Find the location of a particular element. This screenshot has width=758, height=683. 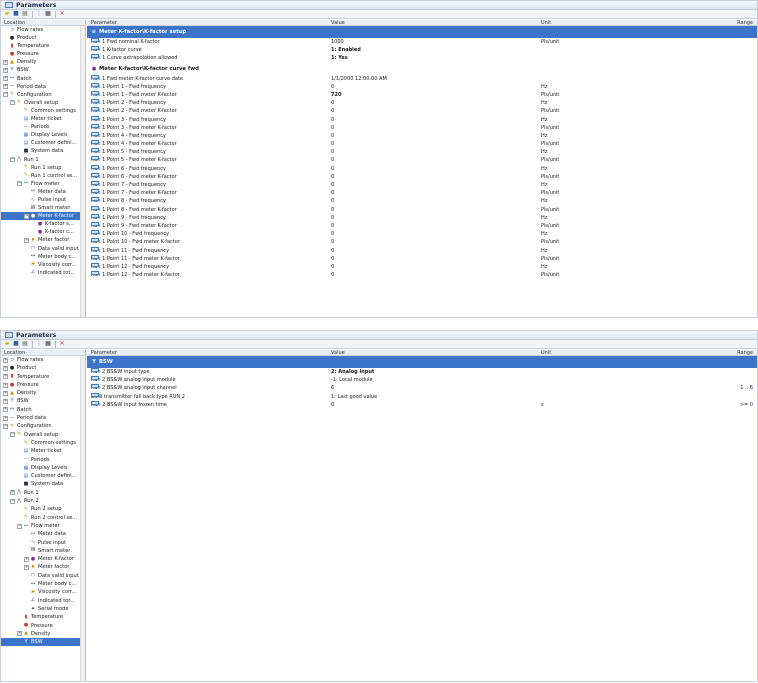

tree-item: − ● Meter K-factor is located at coordinates (43, 216).